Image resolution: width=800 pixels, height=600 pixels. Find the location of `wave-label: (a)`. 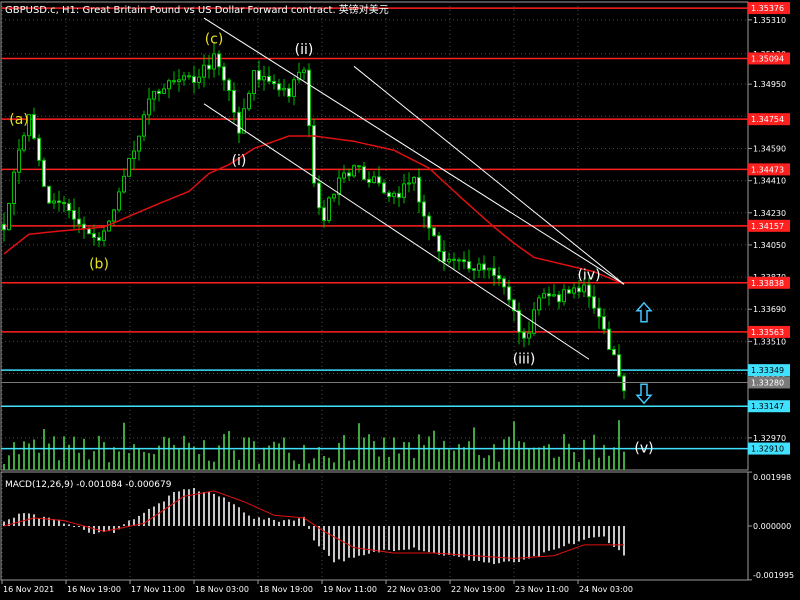

wave-label: (a) is located at coordinates (19, 120).